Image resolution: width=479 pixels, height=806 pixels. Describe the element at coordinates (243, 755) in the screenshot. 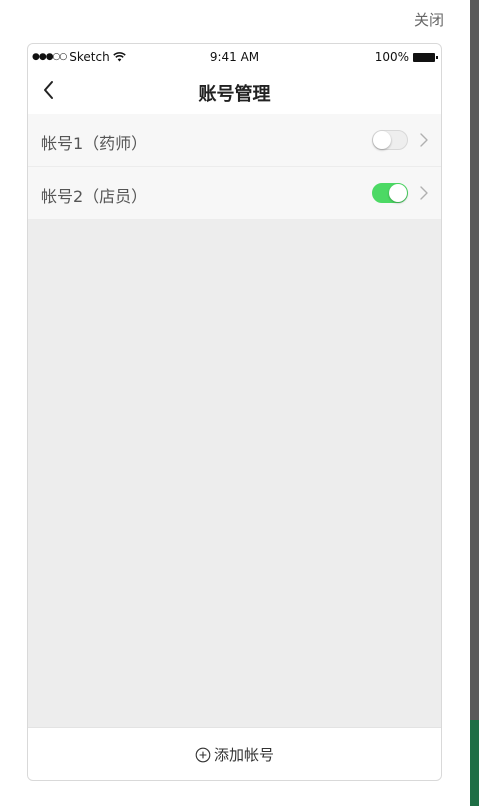

I see `add-account-label: 添加帐号` at that location.